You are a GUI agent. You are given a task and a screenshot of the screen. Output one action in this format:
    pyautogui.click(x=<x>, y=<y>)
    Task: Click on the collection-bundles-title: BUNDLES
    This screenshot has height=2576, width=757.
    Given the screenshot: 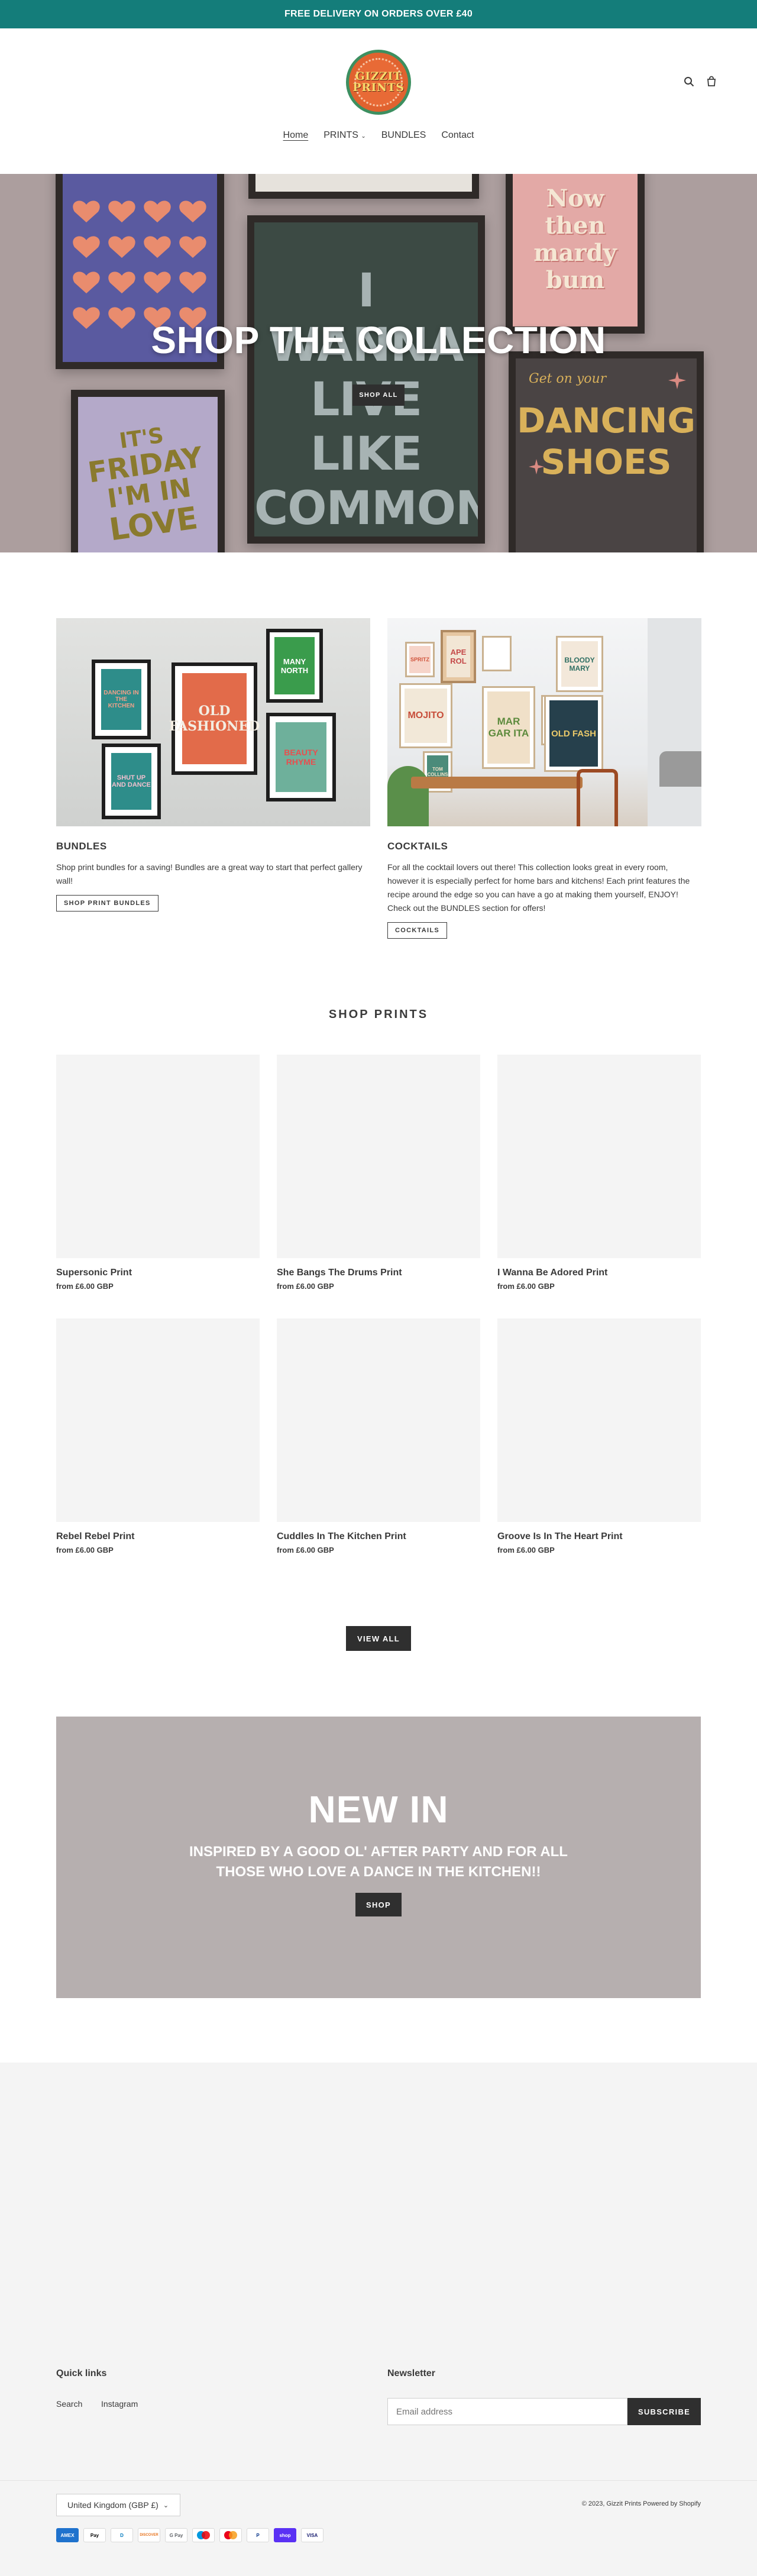 What is the action you would take?
    pyautogui.click(x=213, y=846)
    